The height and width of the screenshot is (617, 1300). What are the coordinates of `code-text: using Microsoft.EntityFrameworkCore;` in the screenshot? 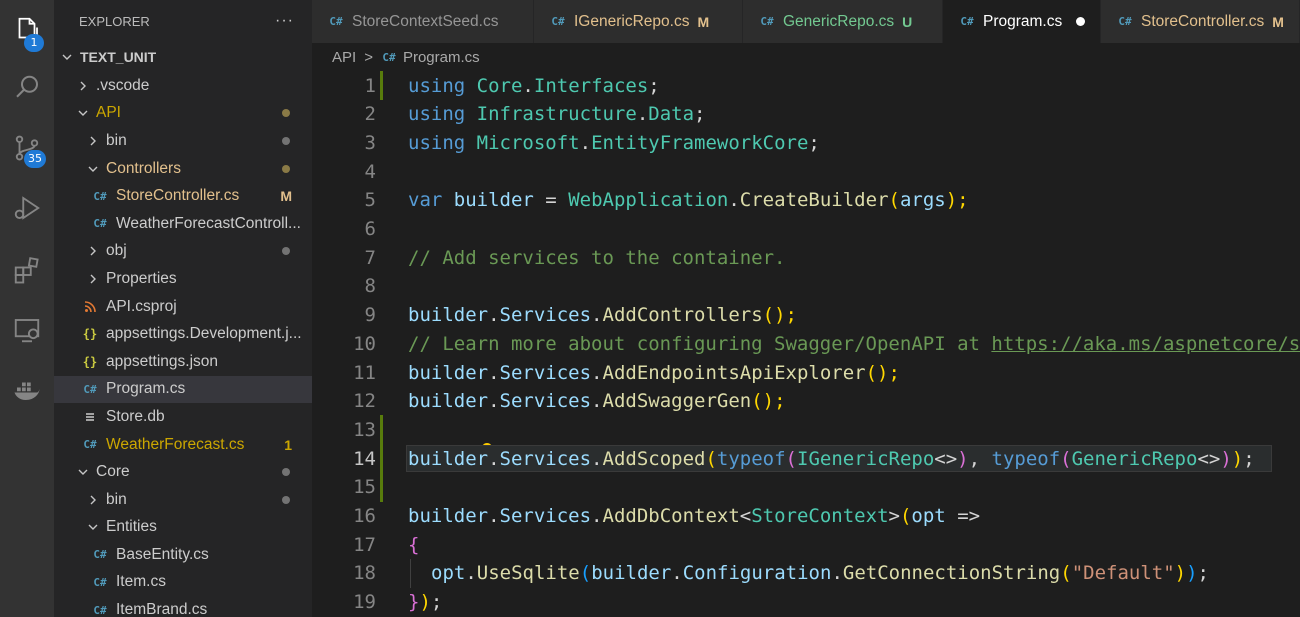 It's located at (614, 142).